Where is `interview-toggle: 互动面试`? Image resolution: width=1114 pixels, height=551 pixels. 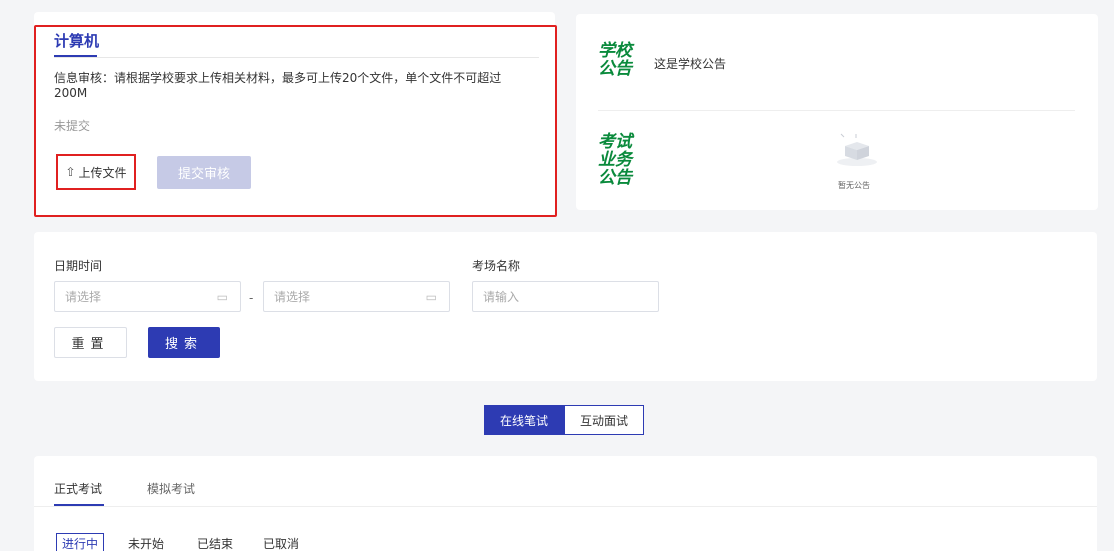
interview-toggle: 互动面试 is located at coordinates (604, 420).